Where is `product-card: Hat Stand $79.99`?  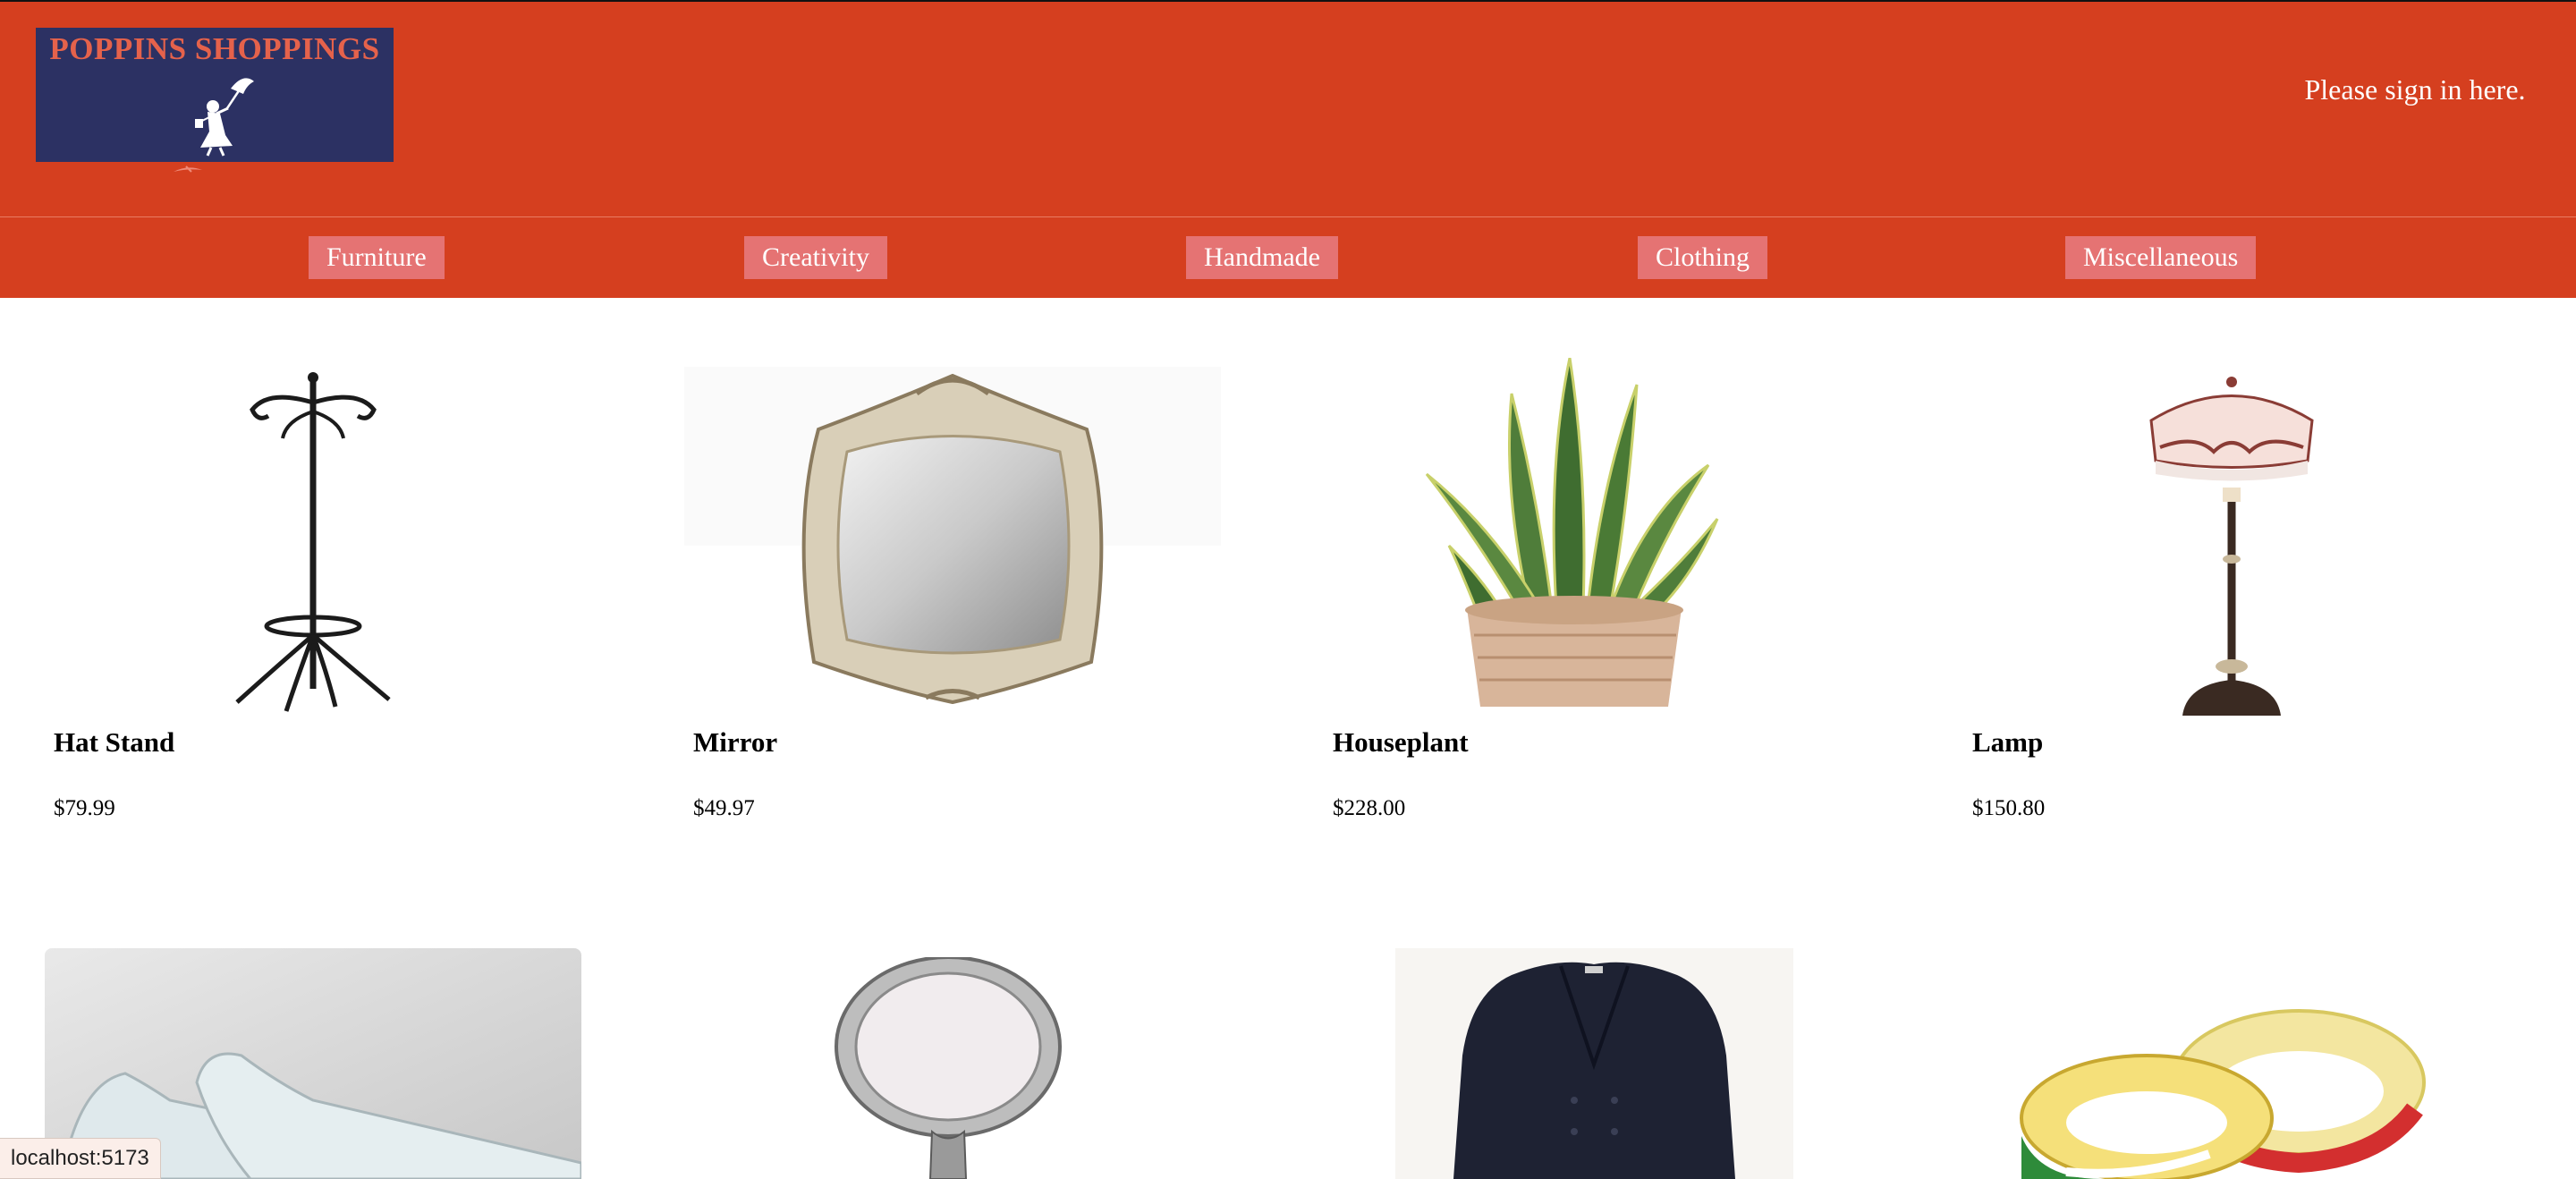 product-card: Hat Stand $79.99 is located at coordinates (286, 590).